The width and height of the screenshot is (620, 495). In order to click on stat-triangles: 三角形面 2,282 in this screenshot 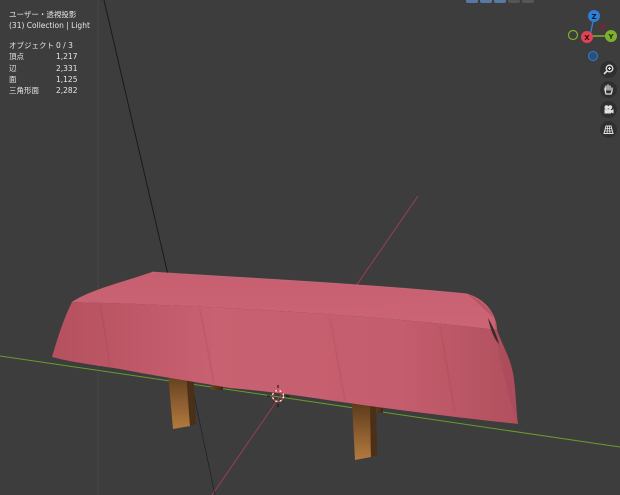, I will do `click(49, 90)`.